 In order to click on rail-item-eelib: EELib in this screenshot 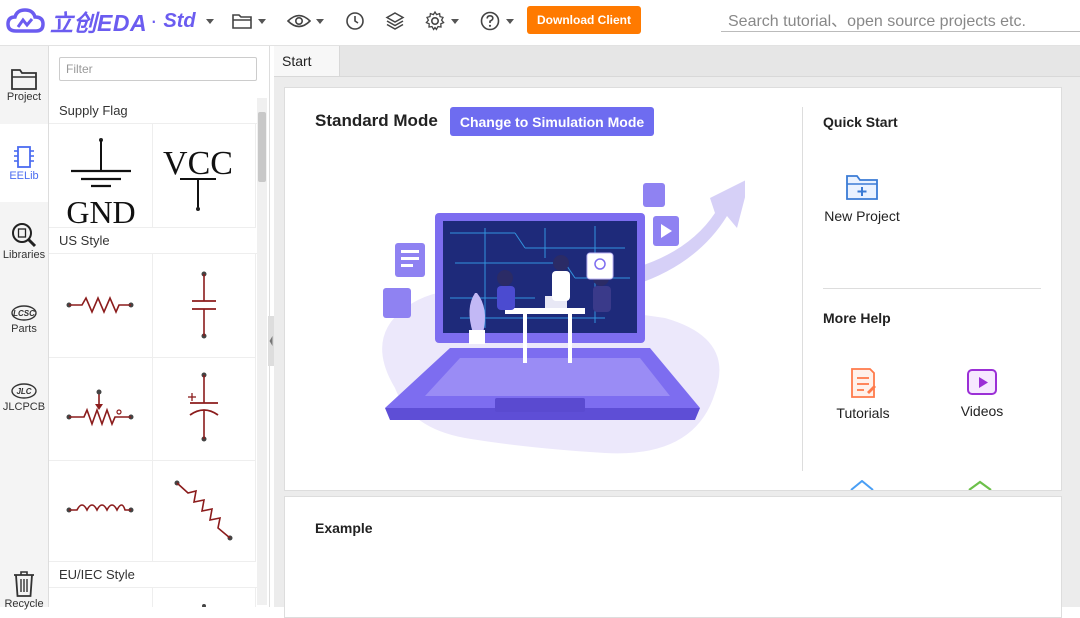, I will do `click(24, 163)`.